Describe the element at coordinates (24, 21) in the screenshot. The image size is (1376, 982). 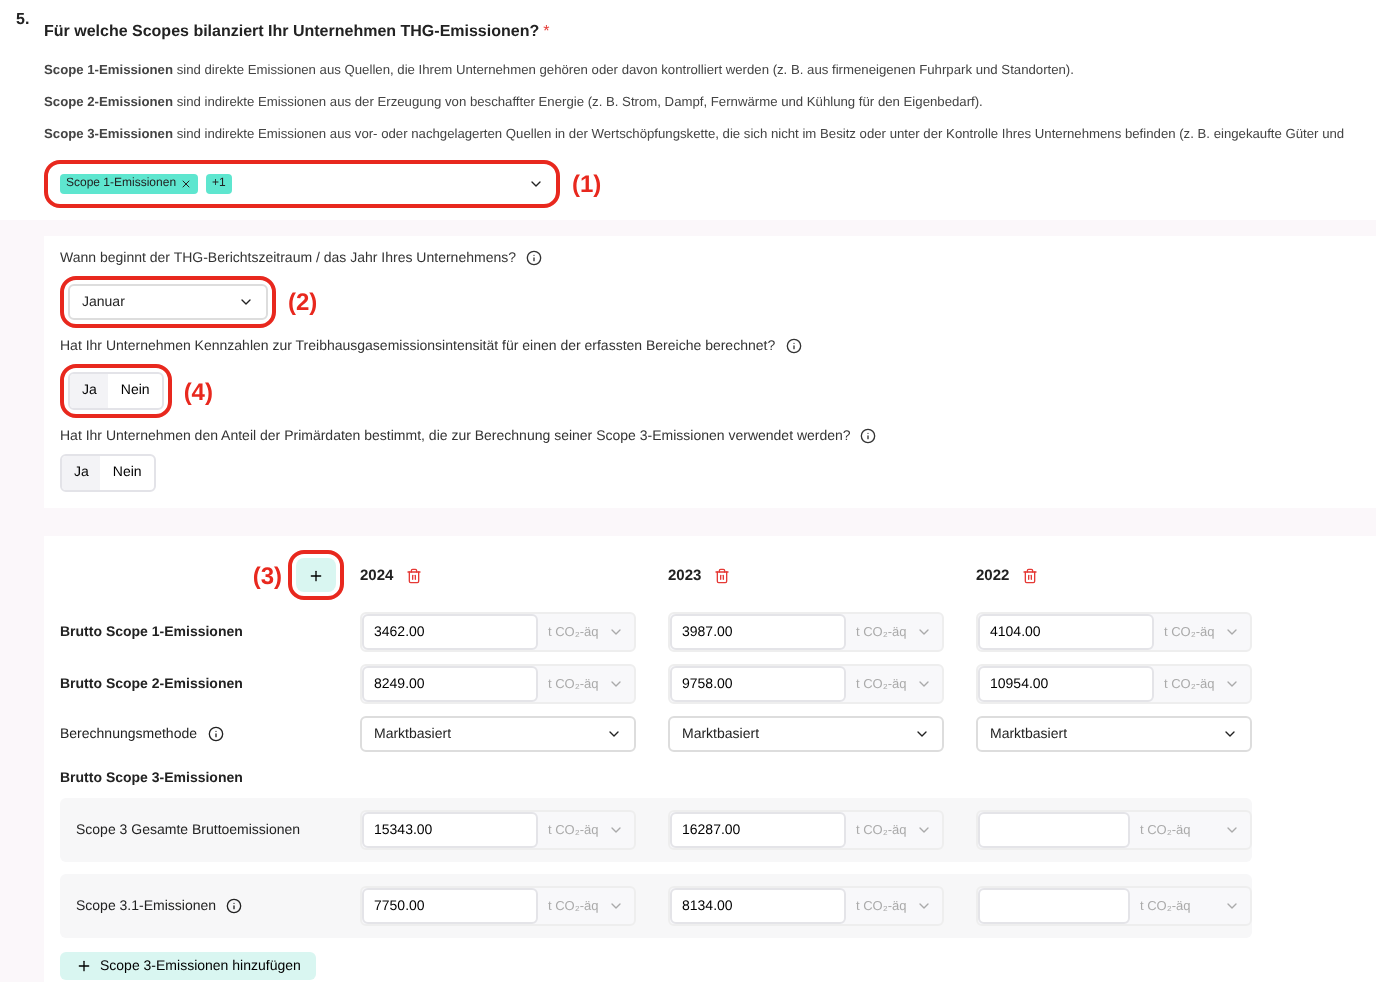
I see `question-number: 5.` at that location.